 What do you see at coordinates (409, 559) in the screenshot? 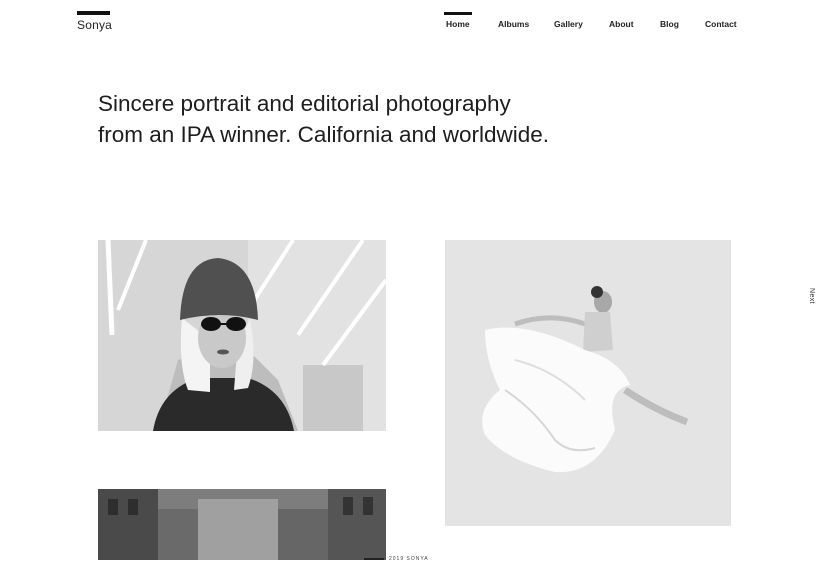
I see `footer-credit-text: 2019 SONYA` at bounding box center [409, 559].